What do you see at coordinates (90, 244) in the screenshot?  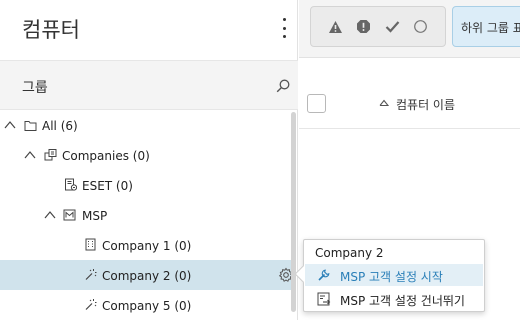 I see `building-icon` at bounding box center [90, 244].